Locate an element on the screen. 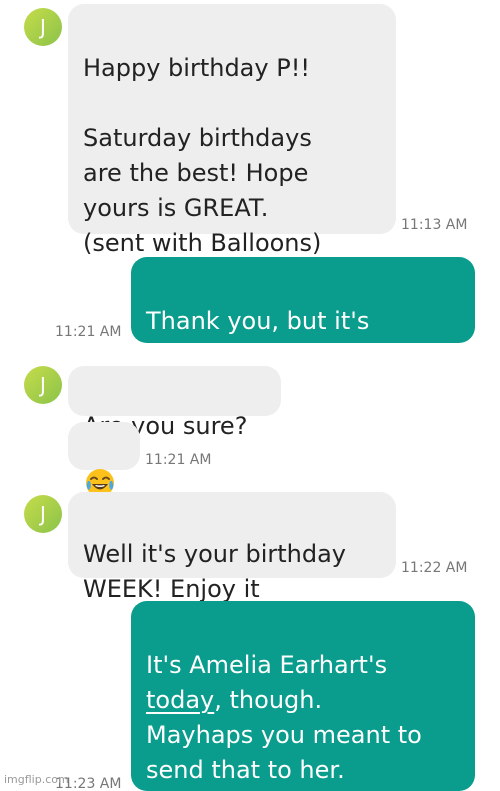 The image size is (500, 791). message-text: Well it's your birthday WEEK! Enjoy it is located at coordinates (214, 571).